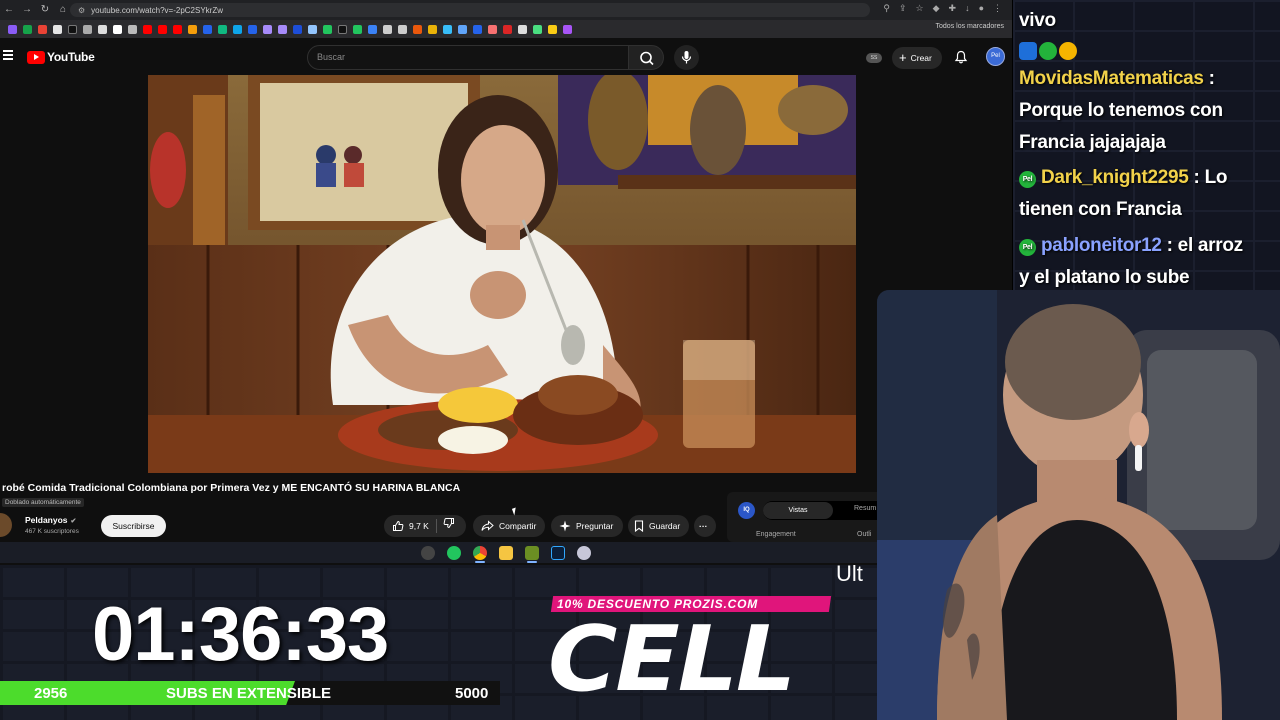 This screenshot has width=1280, height=720. What do you see at coordinates (472, 693) in the screenshot?
I see `subs-goal-count: 5000` at bounding box center [472, 693].